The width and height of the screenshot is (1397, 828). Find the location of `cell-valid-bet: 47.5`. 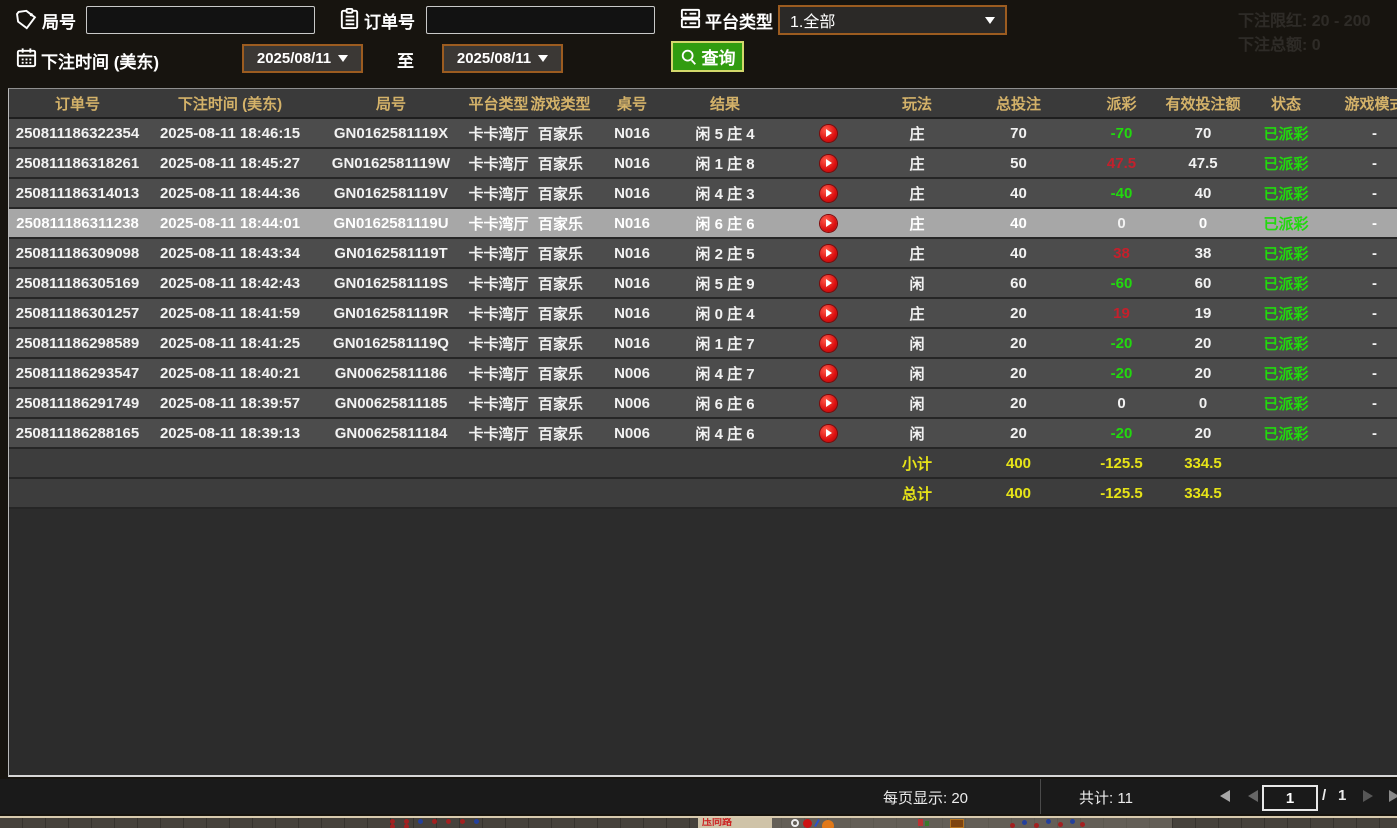

cell-valid-bet: 47.5 is located at coordinates (1203, 163).